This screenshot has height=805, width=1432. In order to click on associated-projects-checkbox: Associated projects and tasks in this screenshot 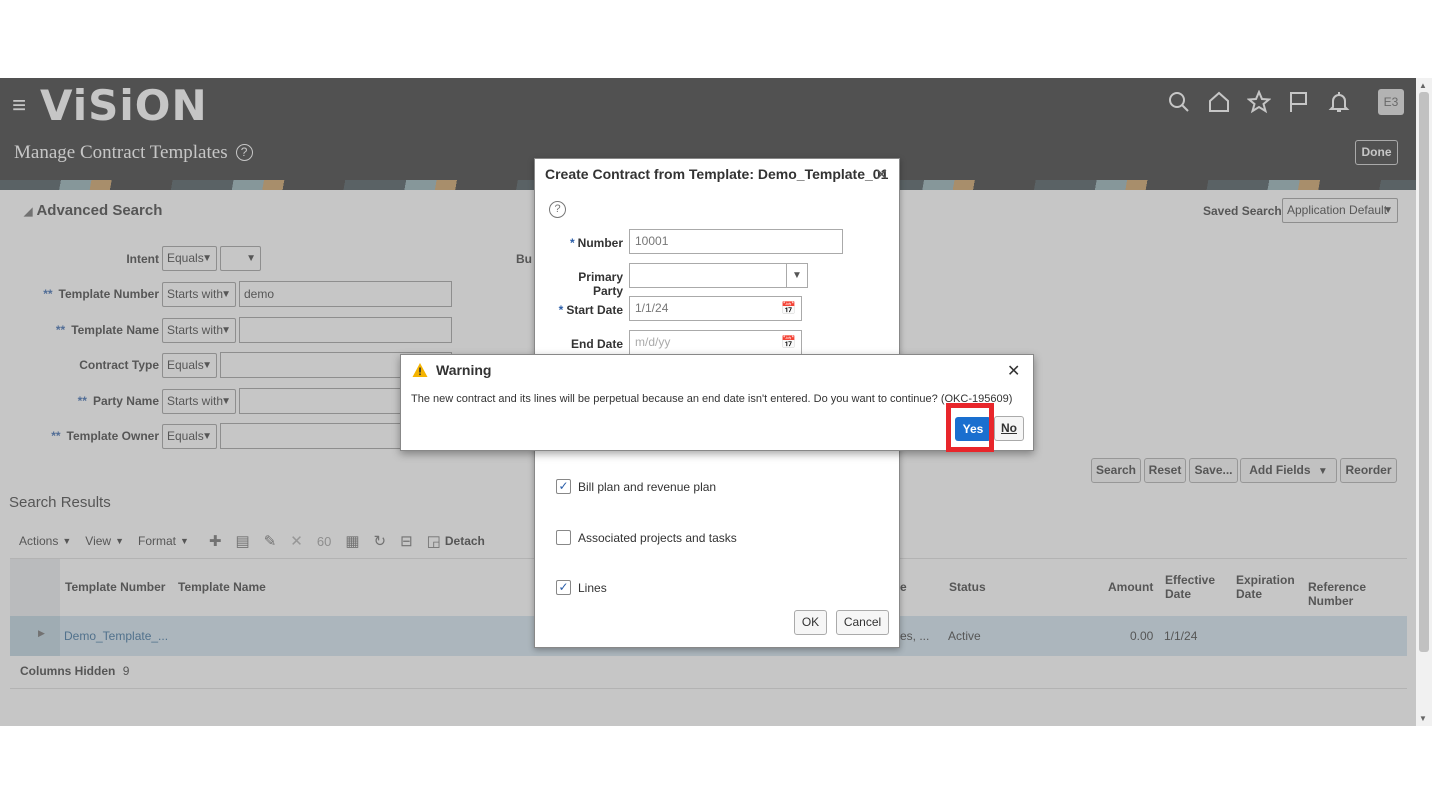, I will do `click(646, 537)`.